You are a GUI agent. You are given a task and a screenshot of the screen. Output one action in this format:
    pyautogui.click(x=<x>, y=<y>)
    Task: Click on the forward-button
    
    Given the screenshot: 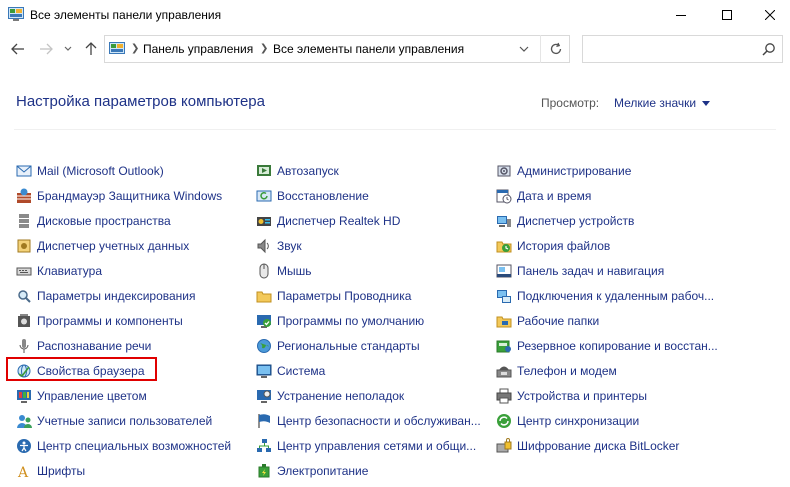 What is the action you would take?
    pyautogui.click(x=46, y=49)
    